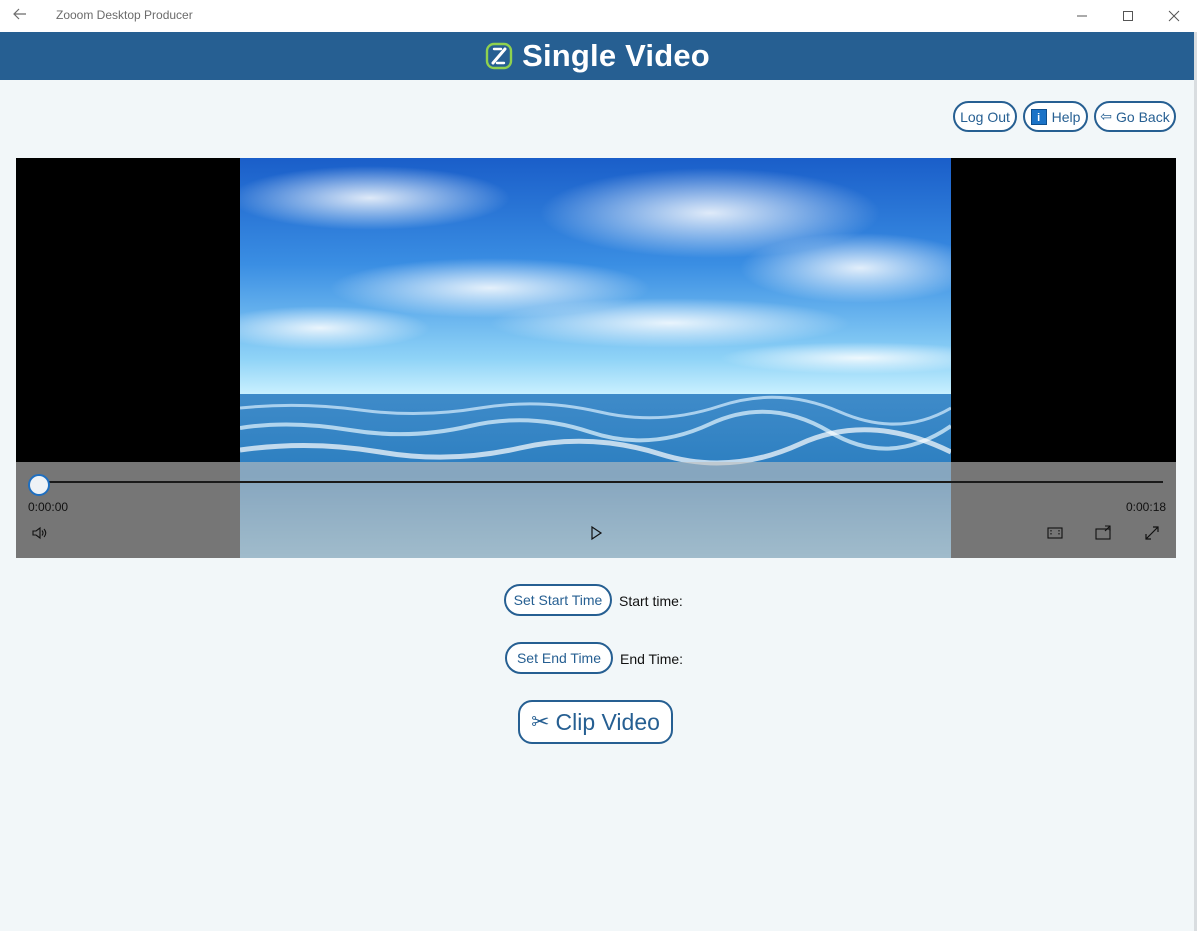  I want to click on set-end-time-button: Set End Time, so click(559, 658).